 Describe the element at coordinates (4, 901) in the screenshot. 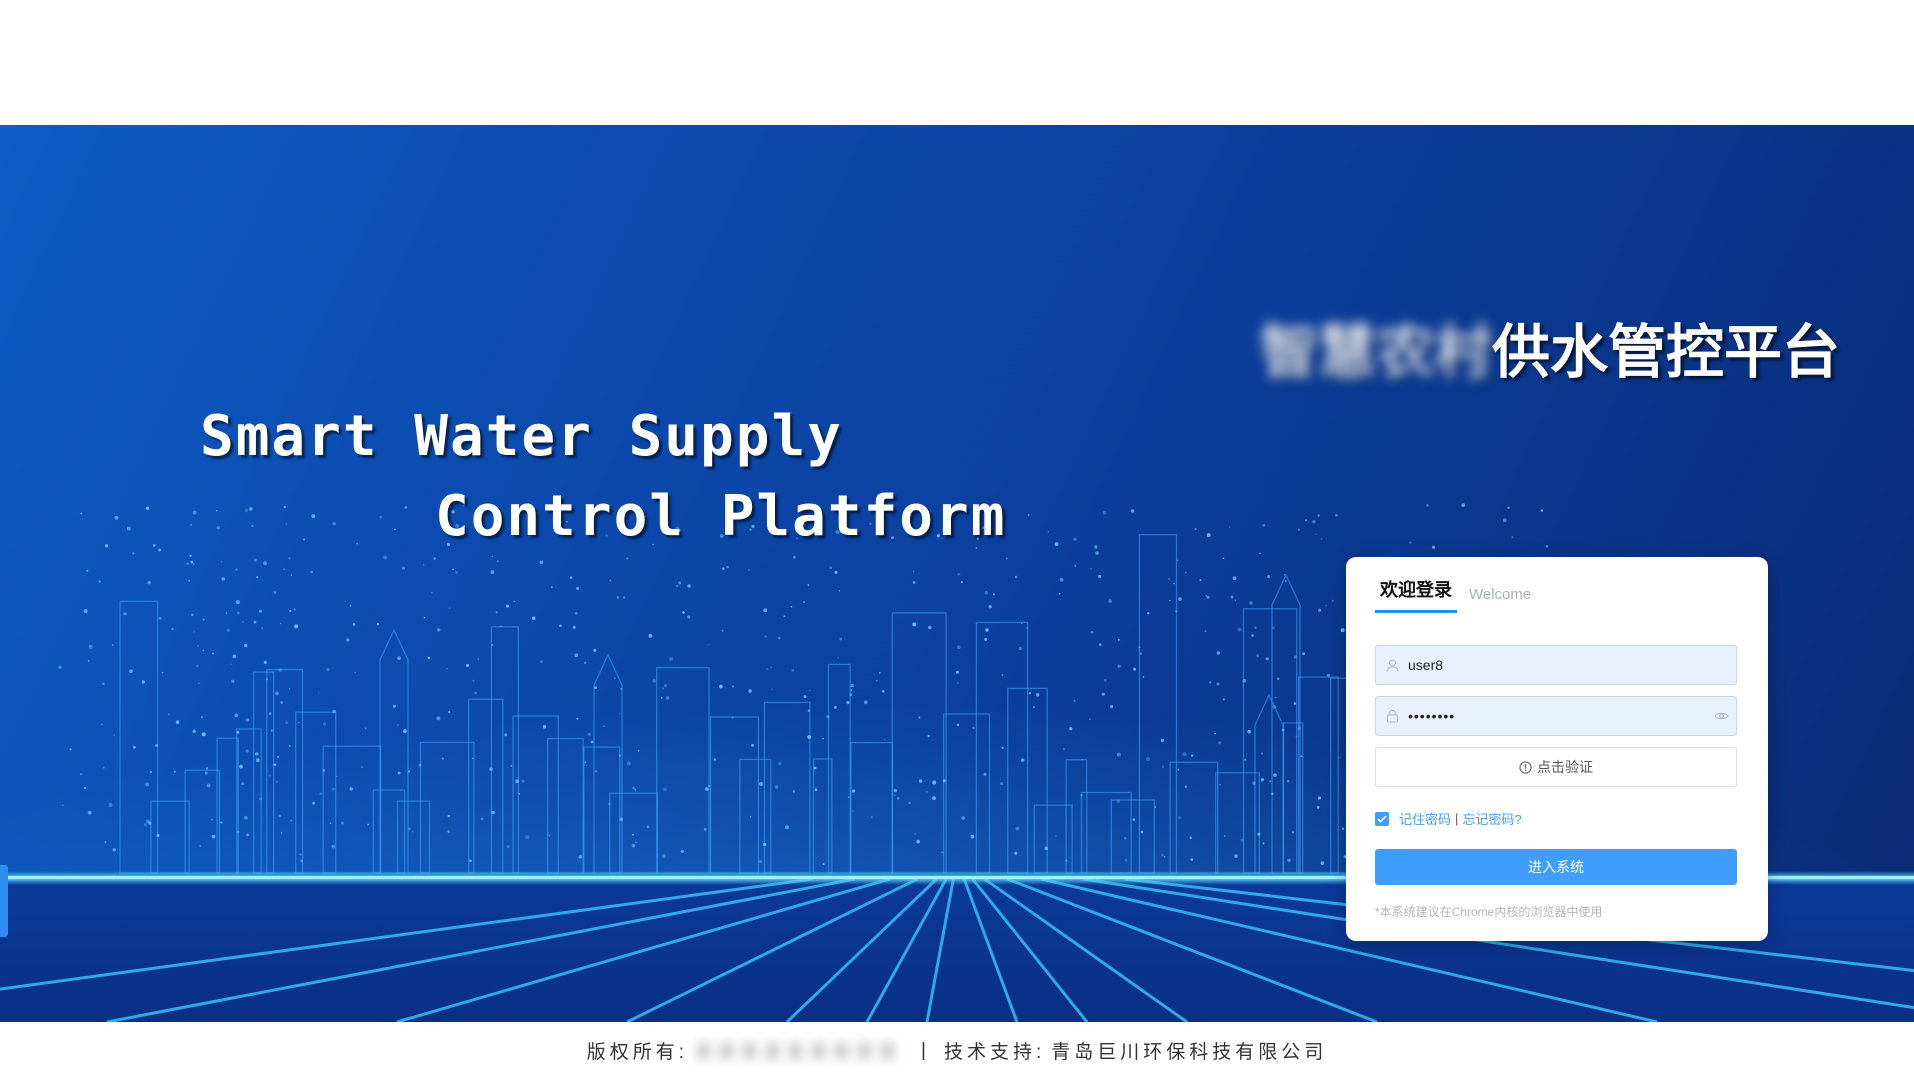

I see `side-drawer-handle` at that location.